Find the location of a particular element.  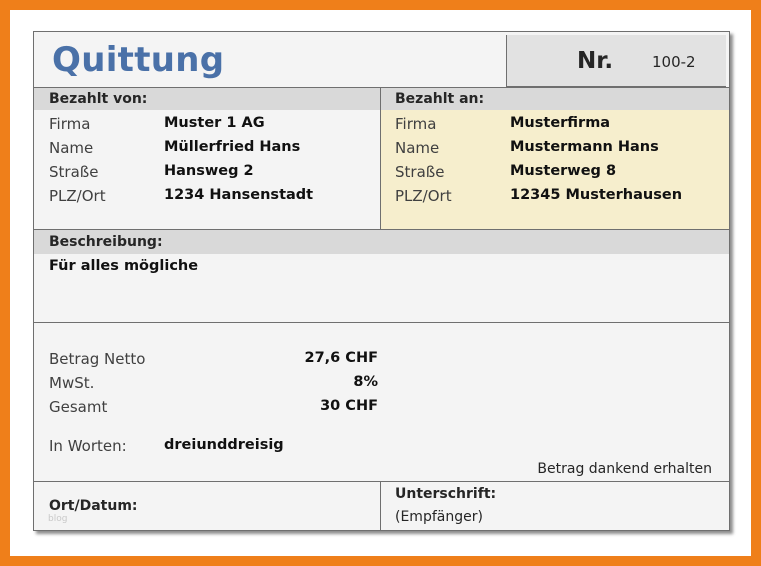

description-heading: Beschreibung: is located at coordinates (106, 242).